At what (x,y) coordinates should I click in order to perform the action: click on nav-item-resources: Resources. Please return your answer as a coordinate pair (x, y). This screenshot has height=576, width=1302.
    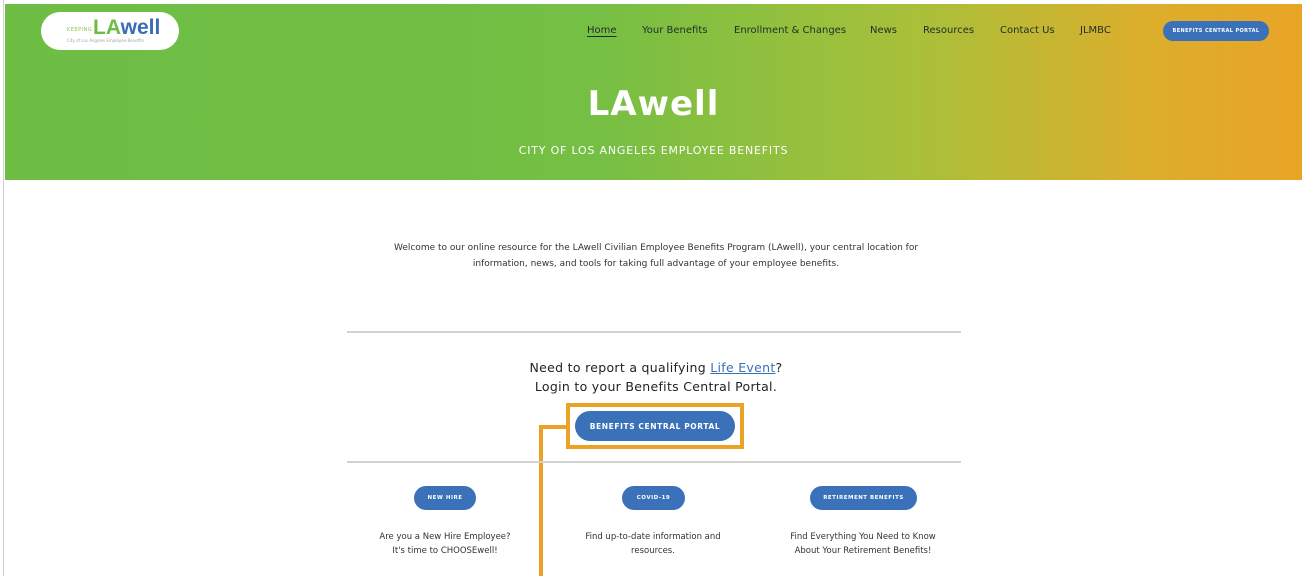
    Looking at the image, I should click on (948, 30).